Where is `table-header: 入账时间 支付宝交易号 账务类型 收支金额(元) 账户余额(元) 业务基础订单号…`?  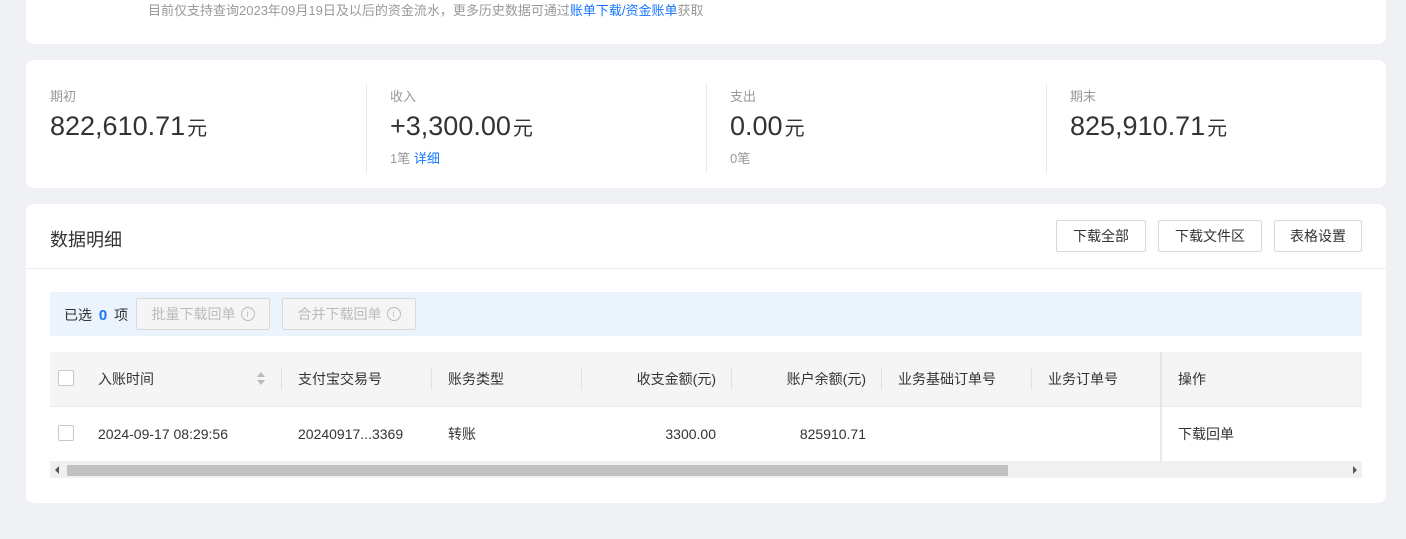
table-header: 入账时间 支付宝交易号 账务类型 收支金额(元) 账户余额(元) 业务基础订单号… is located at coordinates (706, 379).